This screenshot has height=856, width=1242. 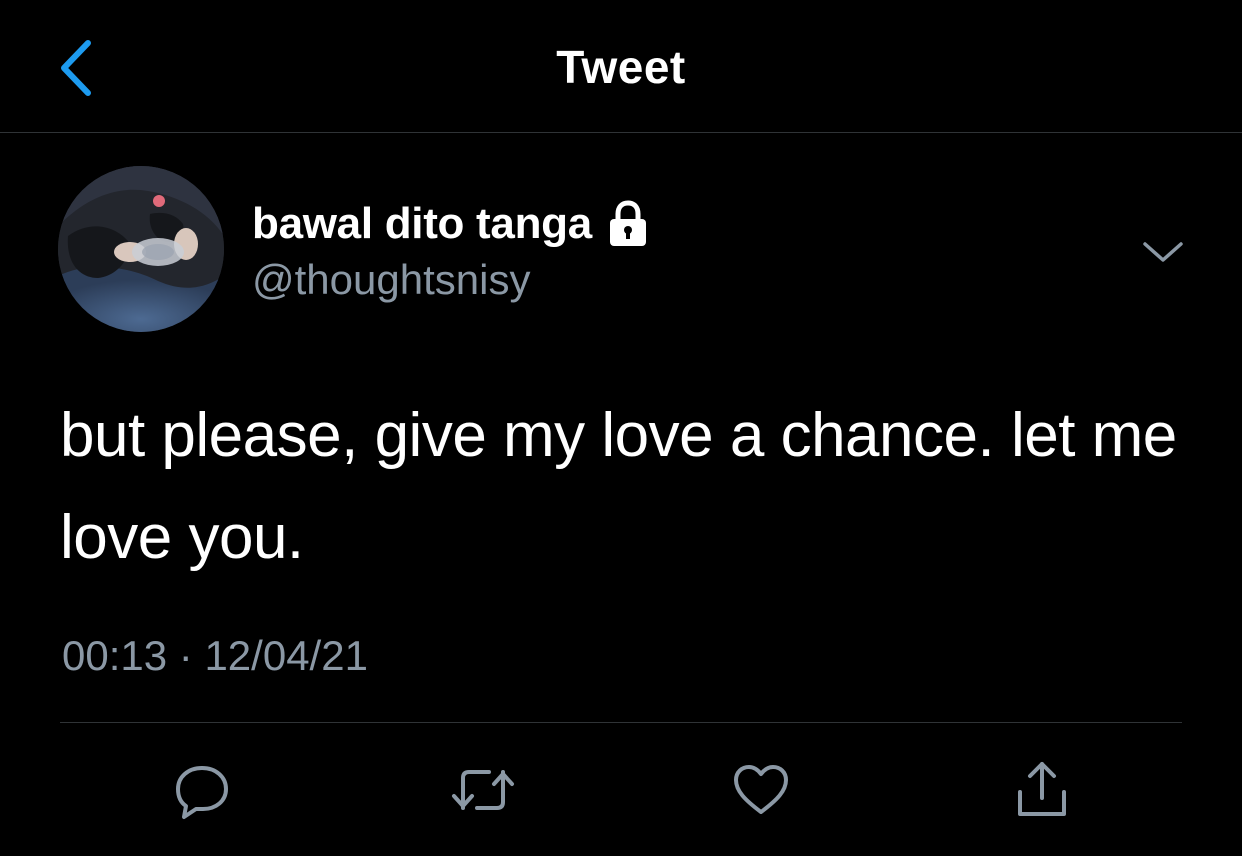 I want to click on display-name: bawal dito tanga, so click(x=422, y=224).